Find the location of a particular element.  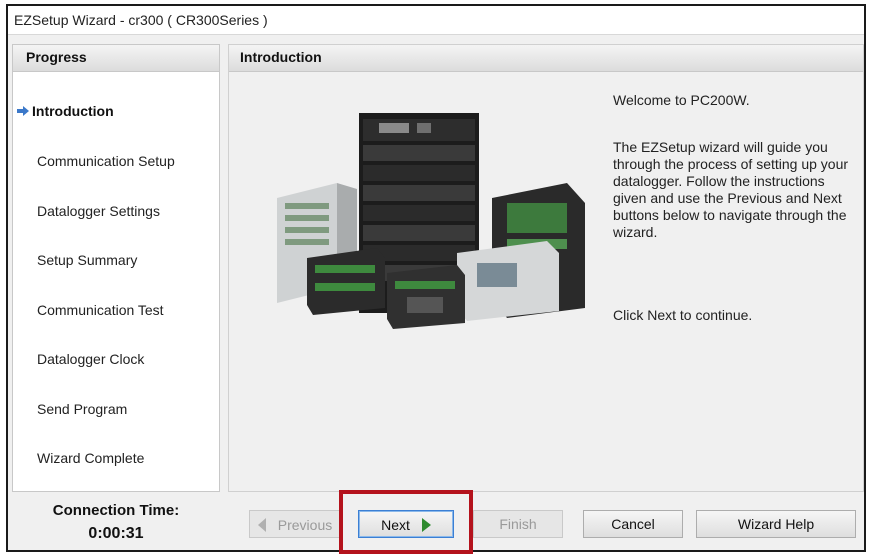

next-button-highlight is located at coordinates (406, 522).